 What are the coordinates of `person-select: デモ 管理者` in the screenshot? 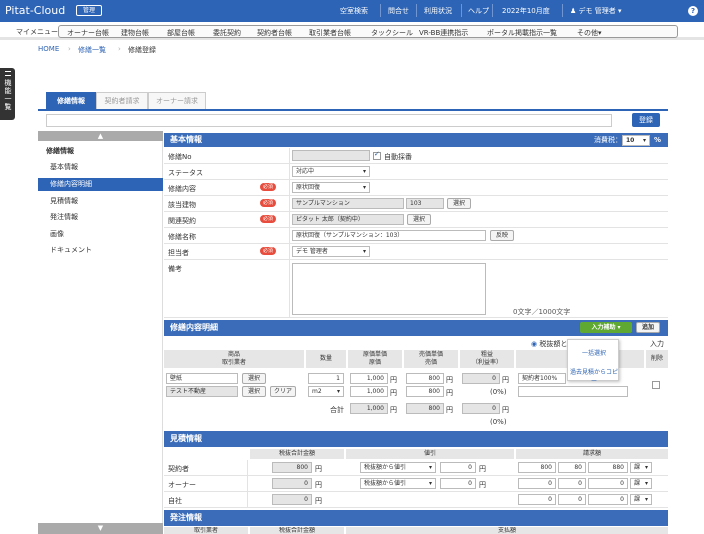 It's located at (331, 251).